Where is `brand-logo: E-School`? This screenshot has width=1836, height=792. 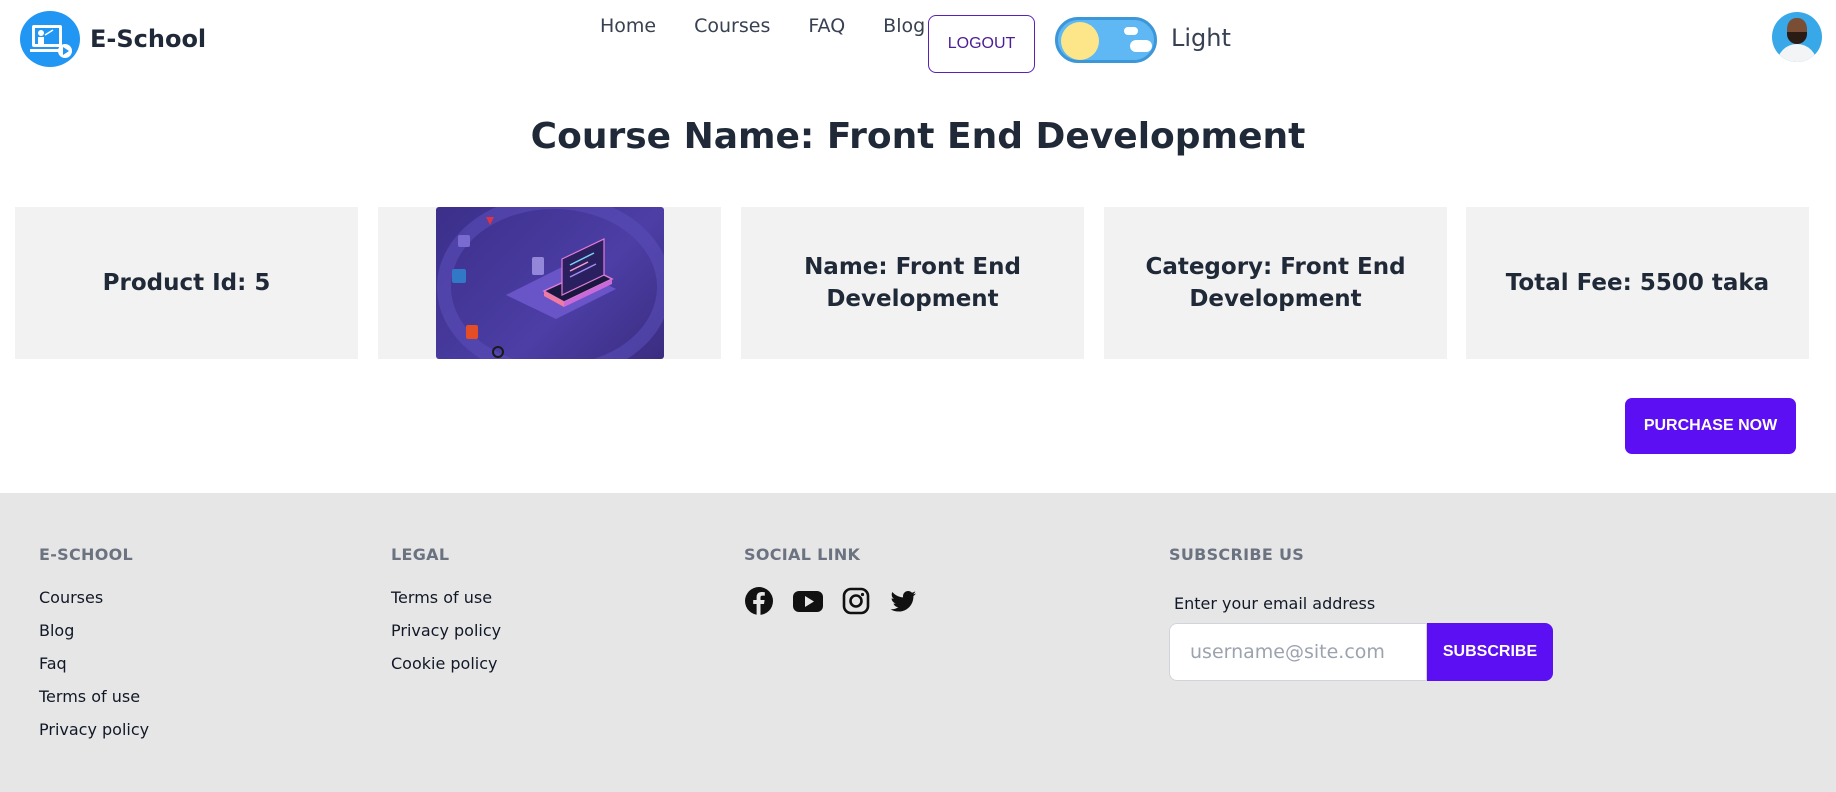 brand-logo: E-School is located at coordinates (113, 39).